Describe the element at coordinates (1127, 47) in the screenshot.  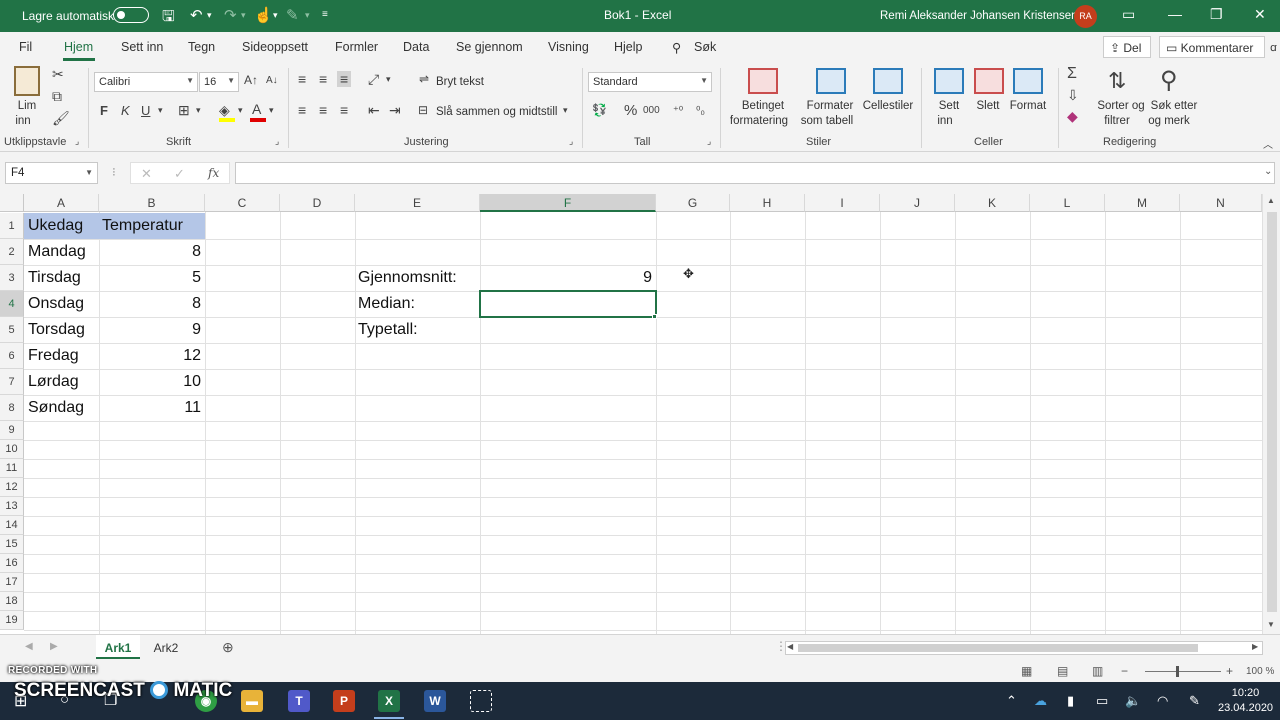
I see `share-button: ⇪ Del` at that location.